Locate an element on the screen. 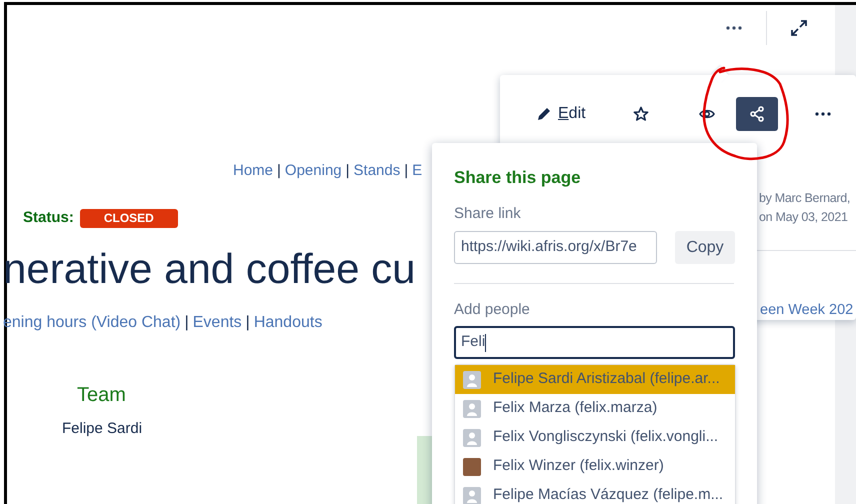 The width and height of the screenshot is (856, 504). page-link: een Week 202 is located at coordinates (807, 310).